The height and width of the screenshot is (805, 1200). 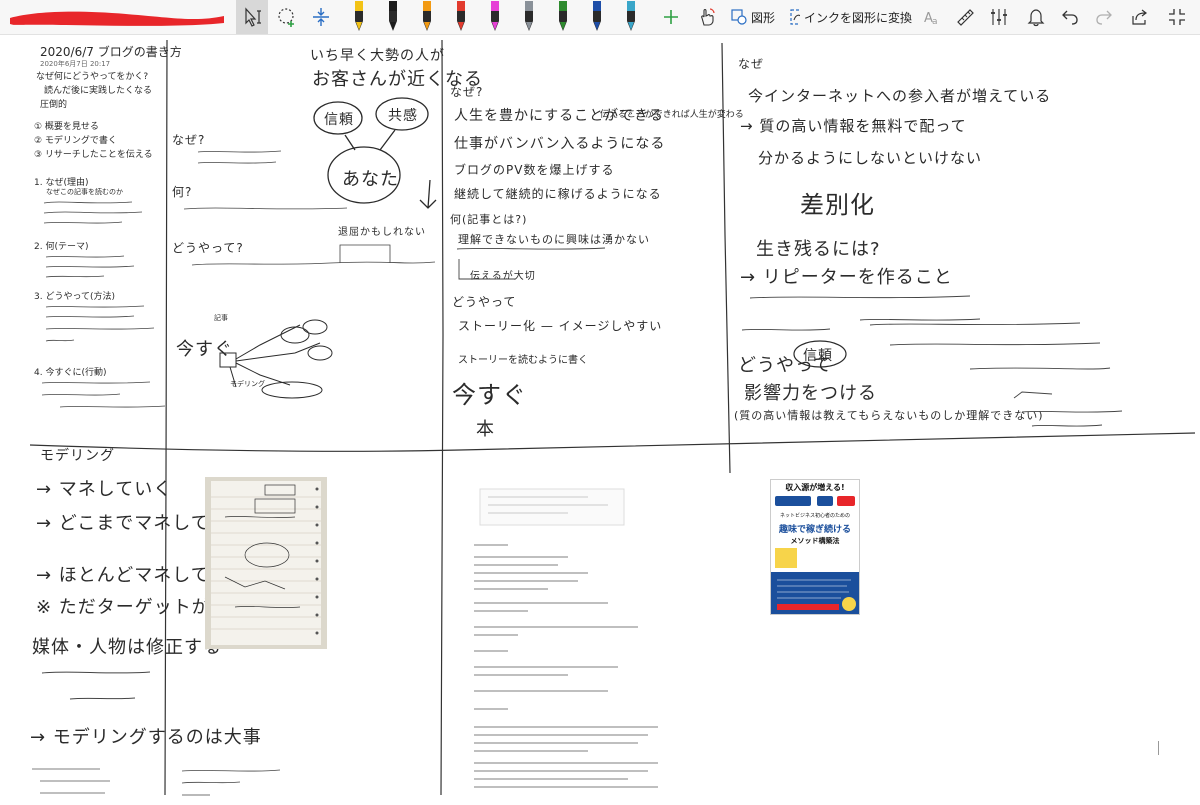 I want to click on ebook-title: 趣味で稼ぎ続ける, so click(x=814, y=530).